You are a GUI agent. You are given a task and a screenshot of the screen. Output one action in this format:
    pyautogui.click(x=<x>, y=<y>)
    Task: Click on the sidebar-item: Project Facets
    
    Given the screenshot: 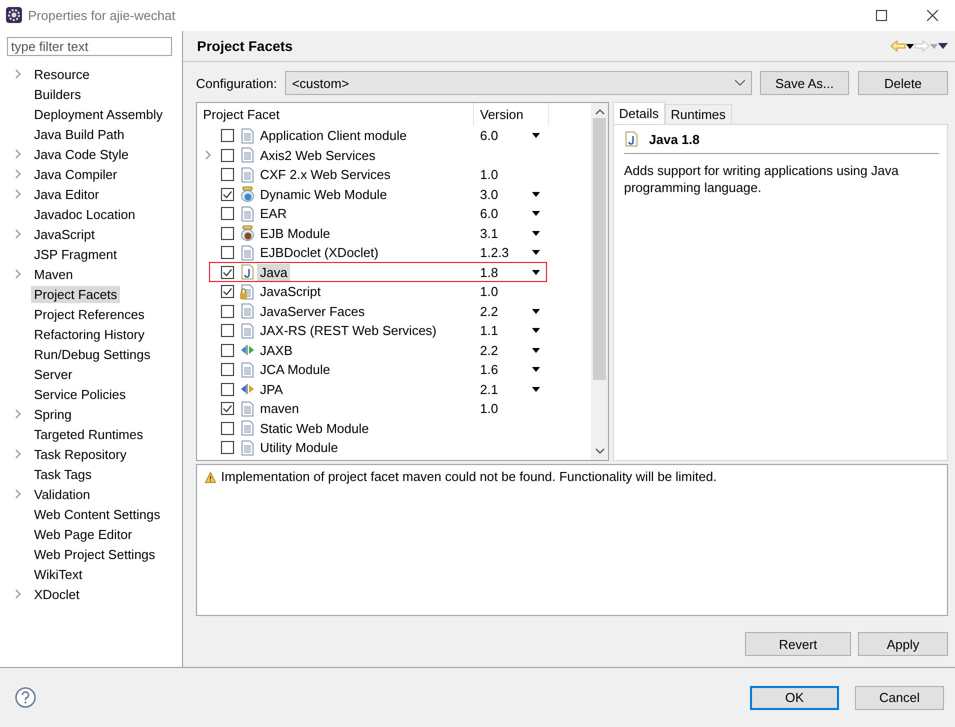 What is the action you would take?
    pyautogui.click(x=75, y=294)
    